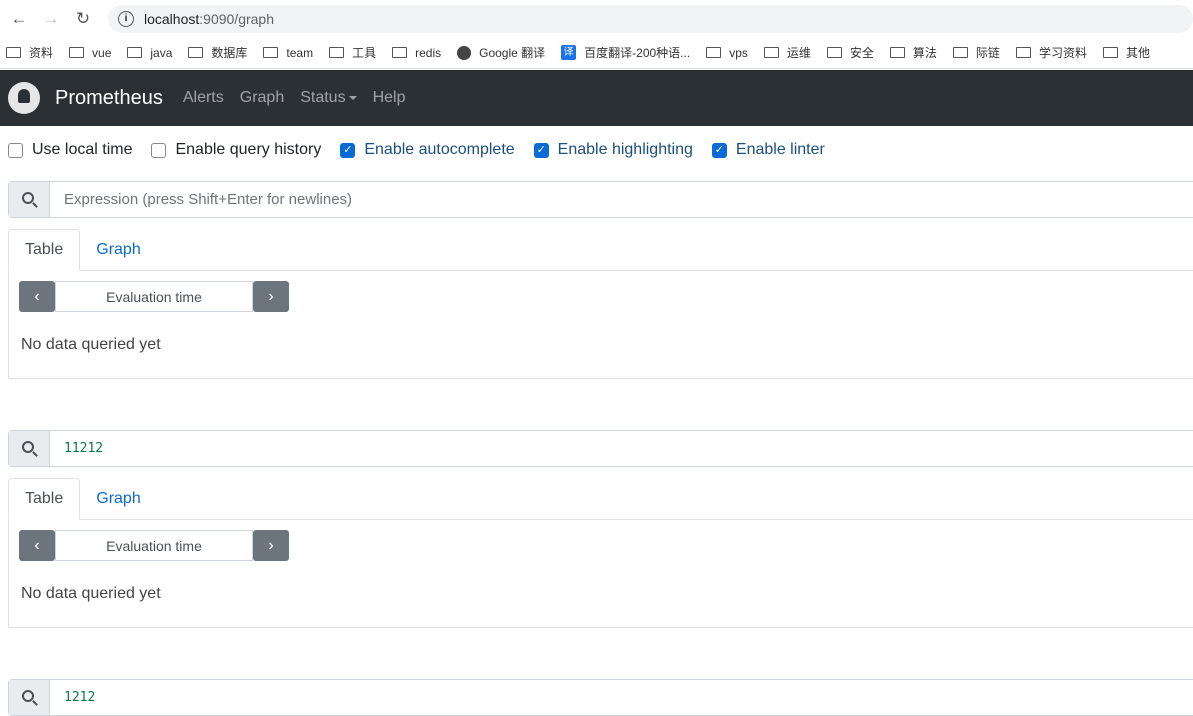  What do you see at coordinates (19, 19) in the screenshot?
I see `back-icon: ←` at bounding box center [19, 19].